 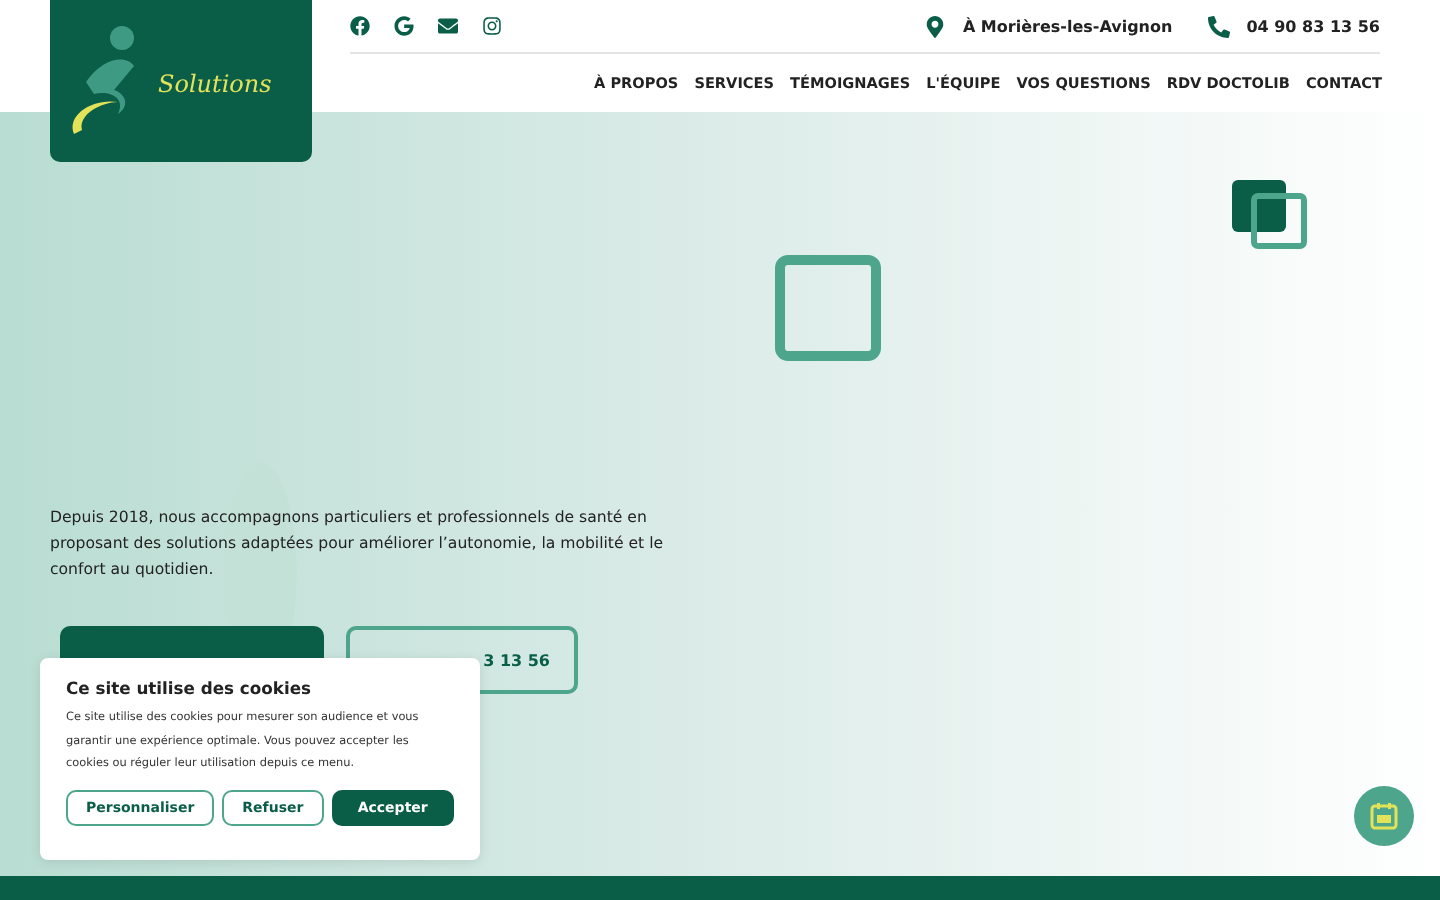 I want to click on cookie-title: Ce site utilise des cookies, so click(x=190, y=688).